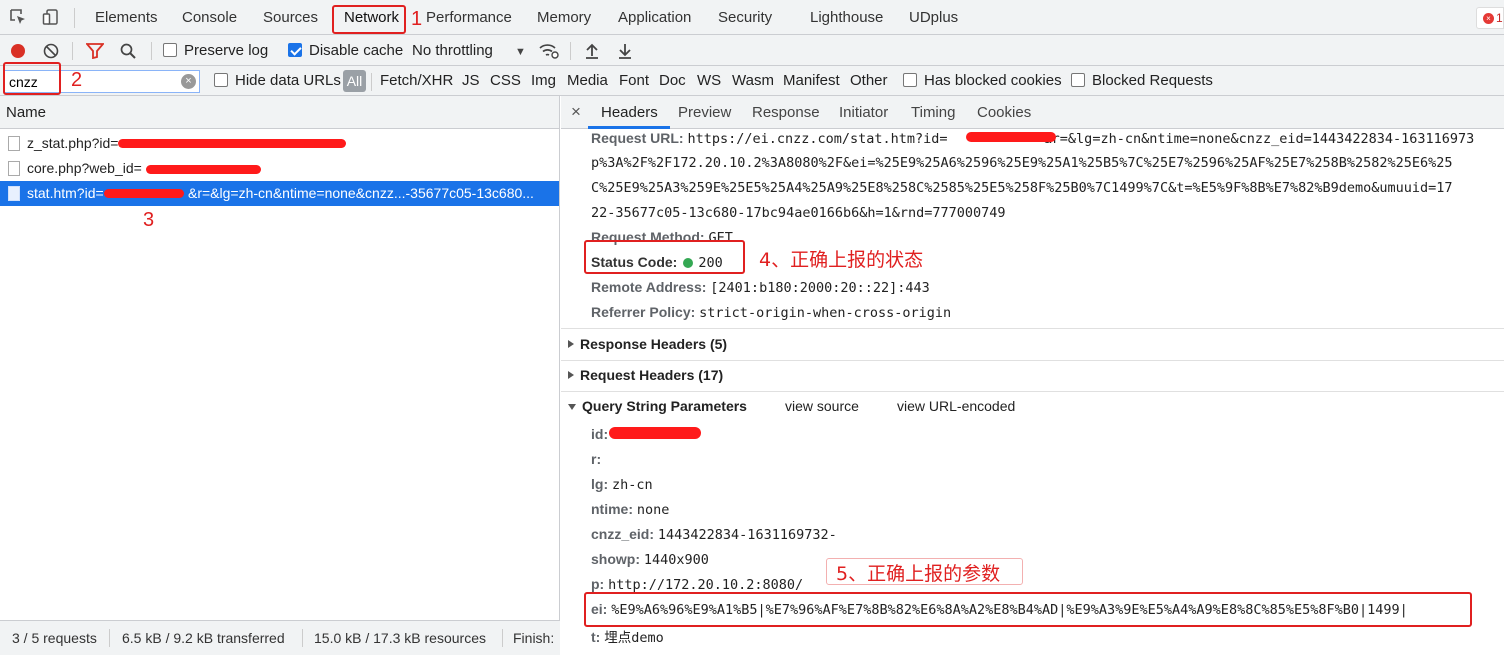 This screenshot has width=1504, height=655. I want to click on param-row: r:, so click(596, 459).